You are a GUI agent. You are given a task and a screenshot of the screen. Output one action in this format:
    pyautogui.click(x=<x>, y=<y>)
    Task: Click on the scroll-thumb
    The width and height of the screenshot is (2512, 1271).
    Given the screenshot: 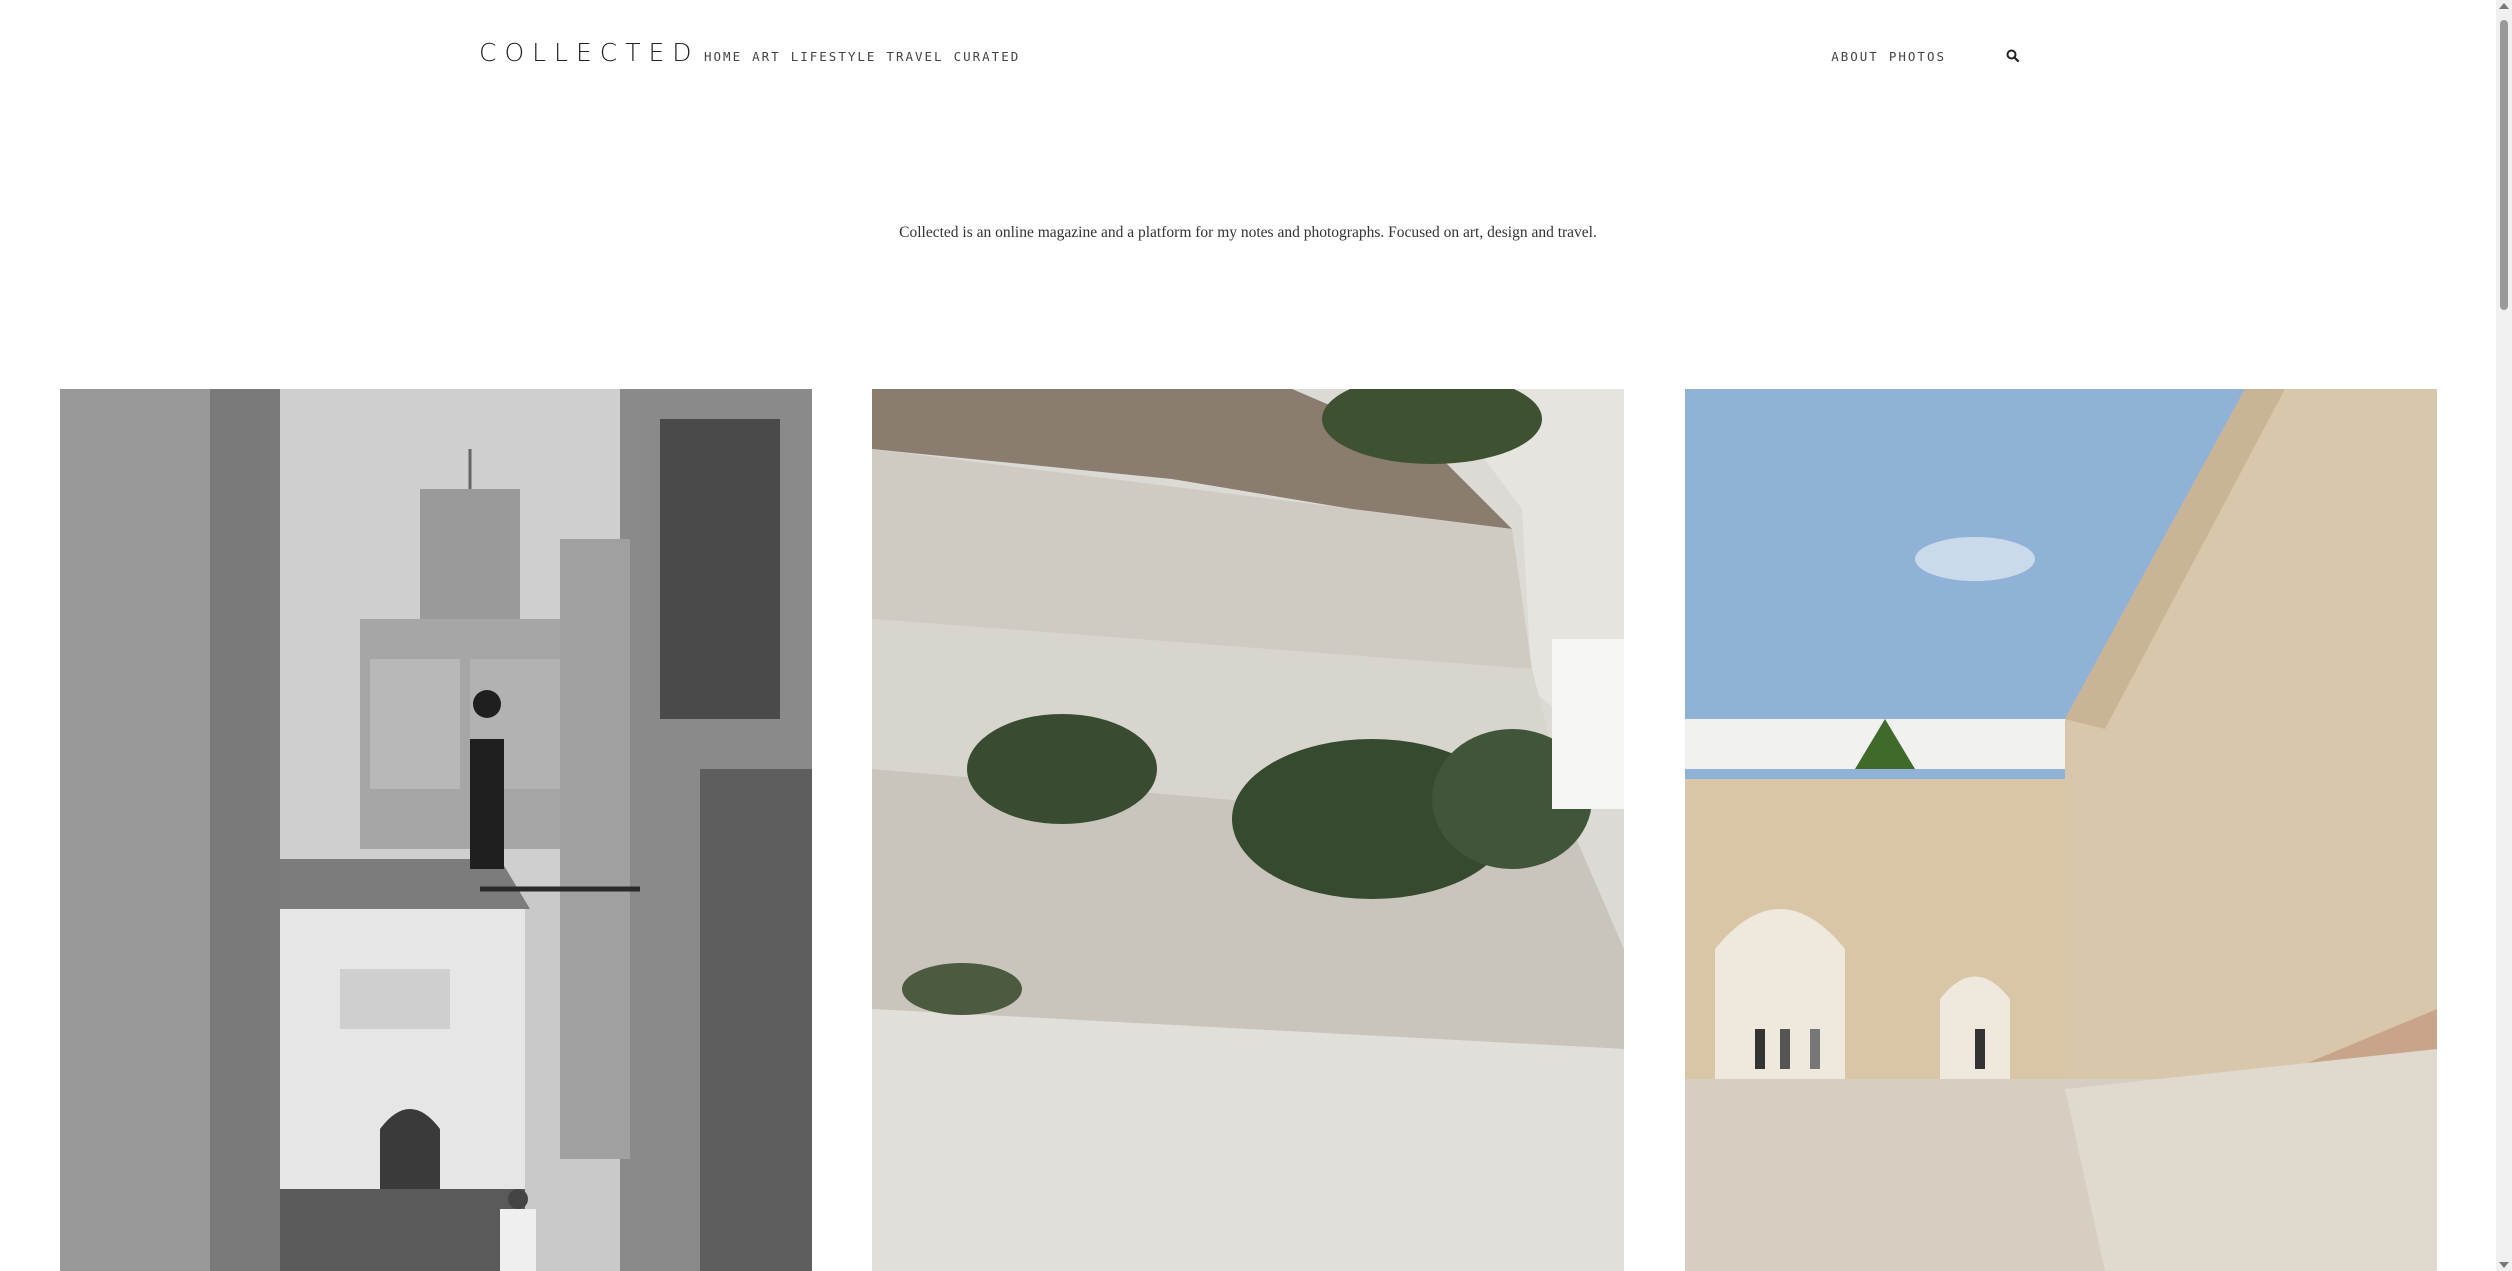 What is the action you would take?
    pyautogui.click(x=2504, y=165)
    